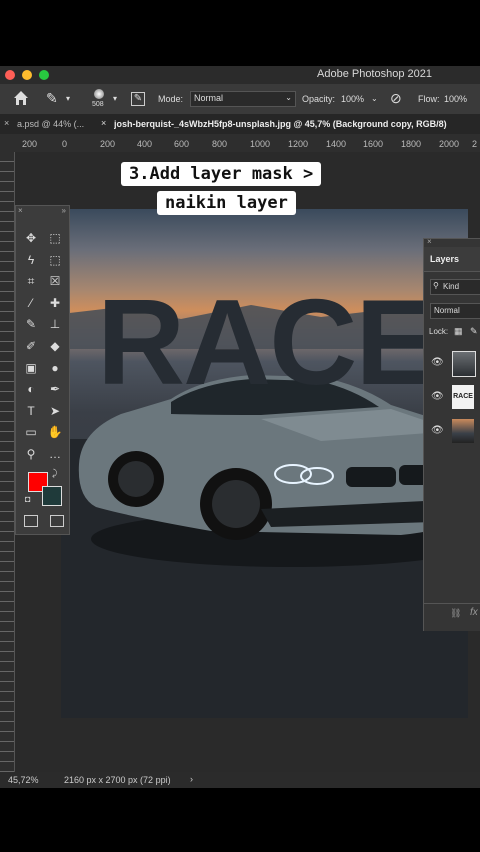  I want to click on object-select-icon: ⬚, so click(55, 260).